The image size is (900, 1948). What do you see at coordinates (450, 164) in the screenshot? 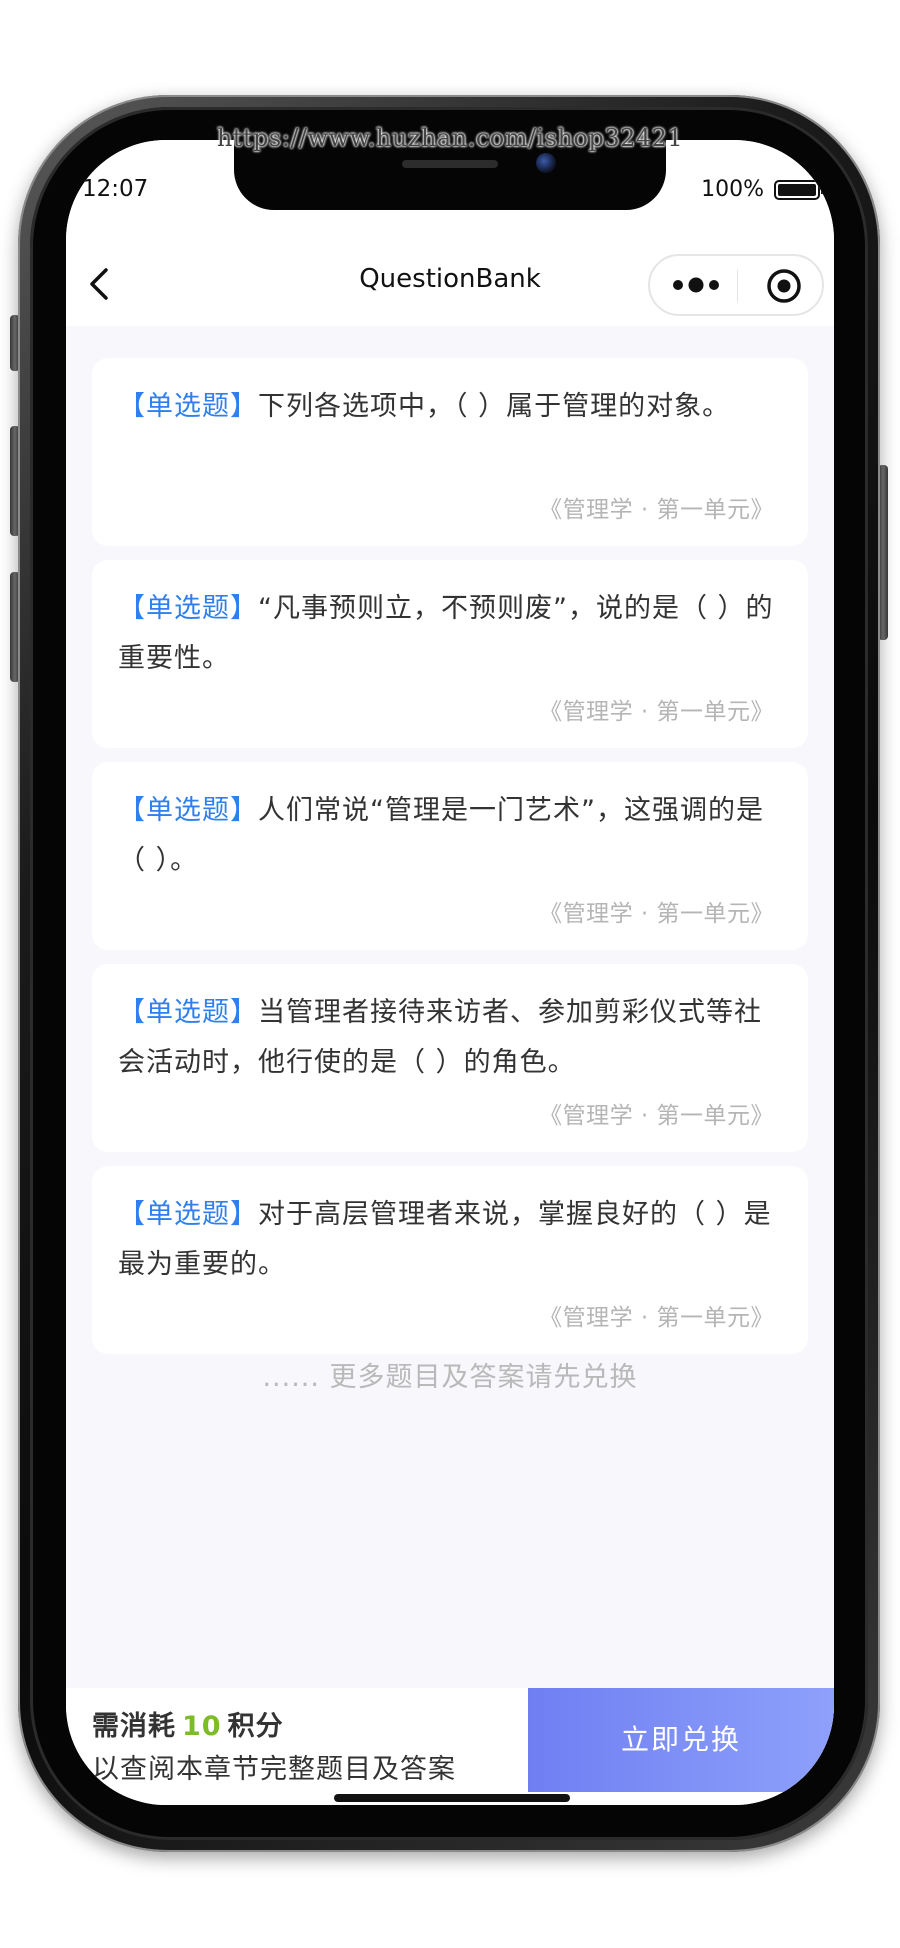
I see `earpiece-speaker` at bounding box center [450, 164].